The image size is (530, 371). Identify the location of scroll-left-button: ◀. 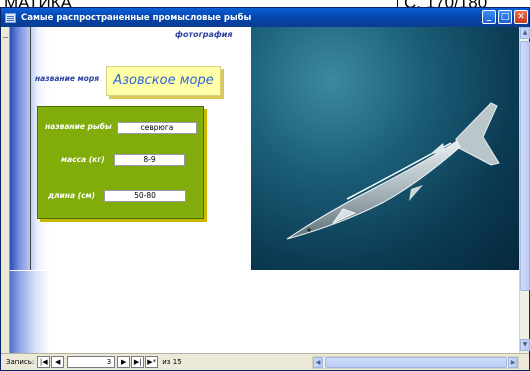
(318, 362).